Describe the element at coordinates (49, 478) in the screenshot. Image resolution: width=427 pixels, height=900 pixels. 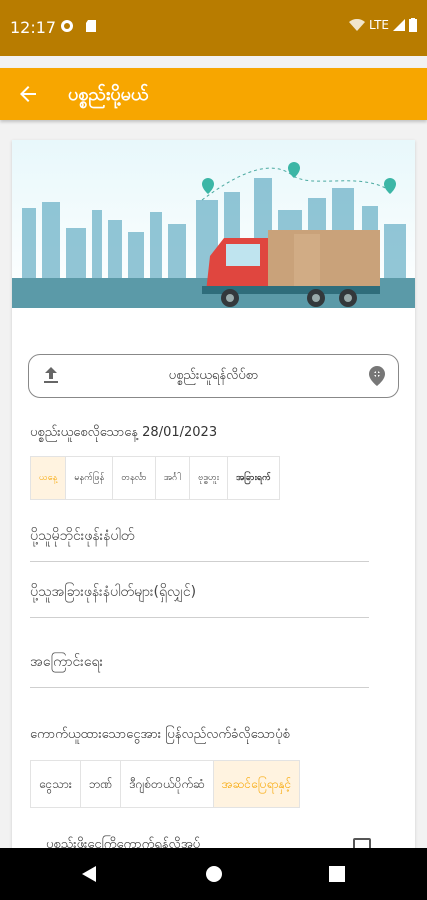
I see `date-option-today: ယနေ့` at that location.